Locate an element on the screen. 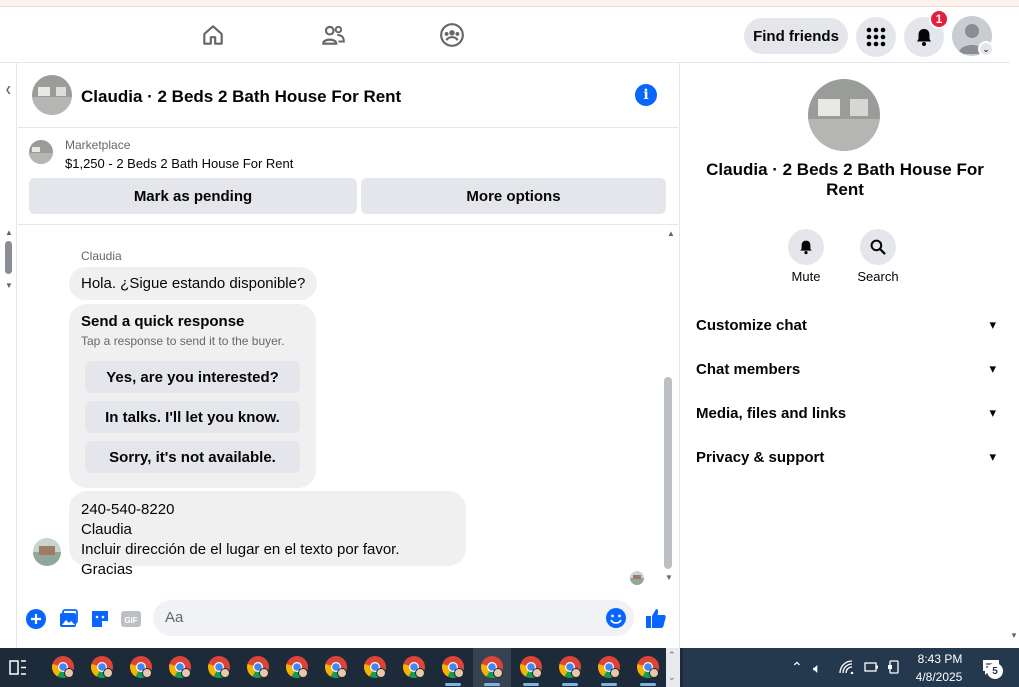 This screenshot has height=687, width=1019. friends-icon is located at coordinates (333, 35).